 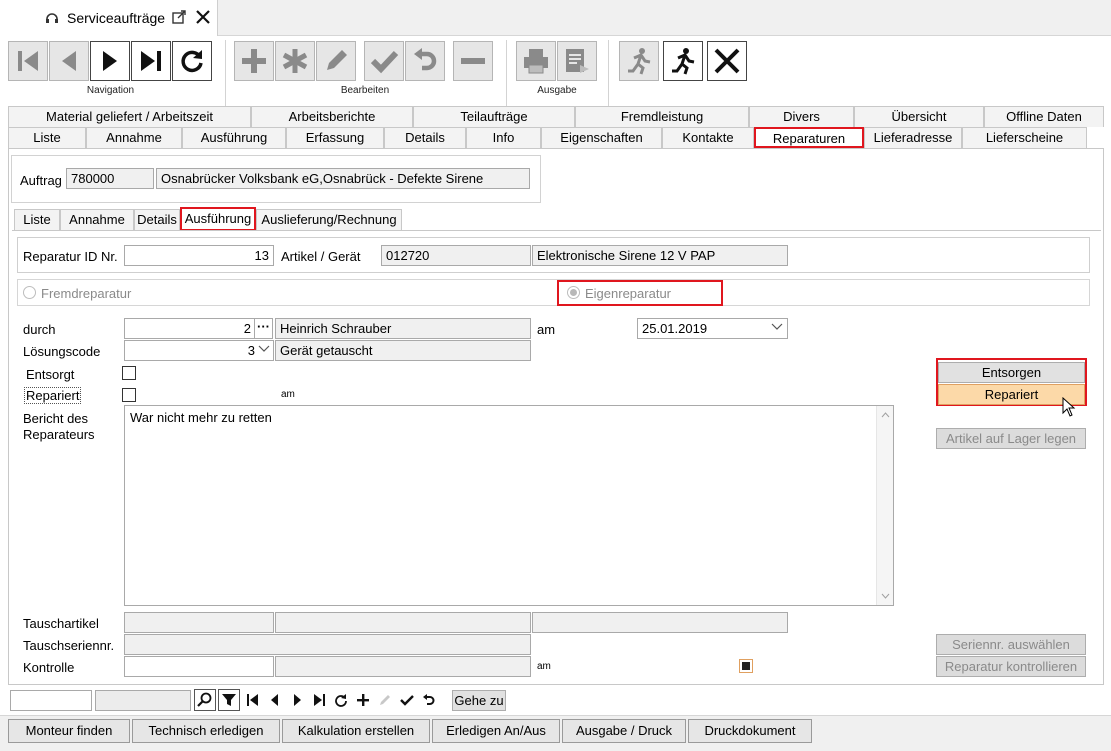 I want to click on subtab-1: Annahme, so click(x=97, y=219).